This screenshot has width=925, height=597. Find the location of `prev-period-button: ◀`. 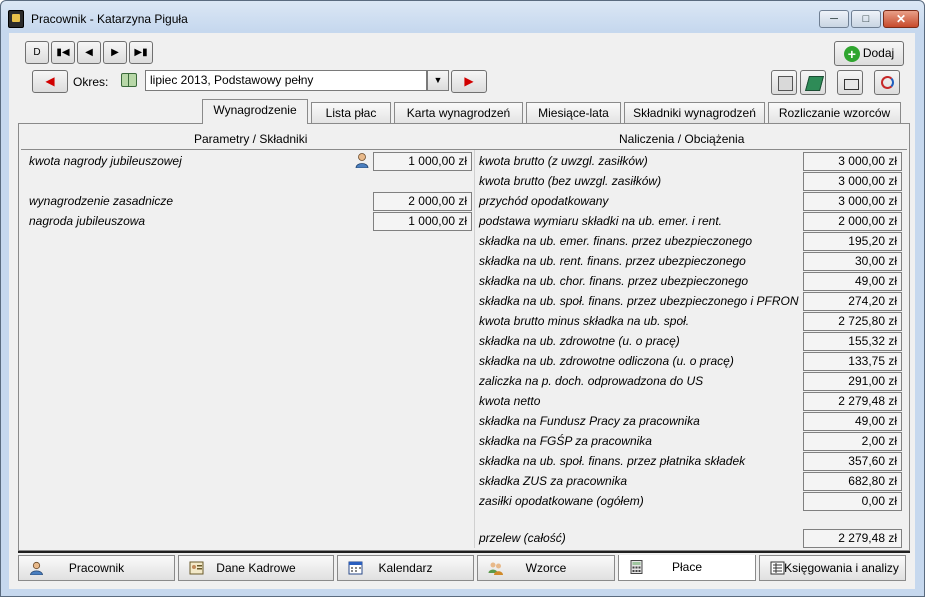

prev-period-button: ◀ is located at coordinates (50, 81).